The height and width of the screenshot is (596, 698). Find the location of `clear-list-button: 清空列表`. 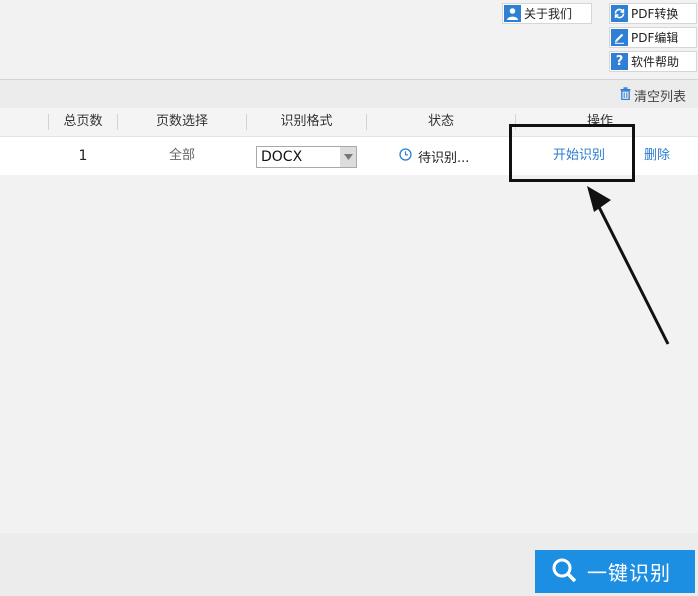

clear-list-button: 清空列表 is located at coordinates (653, 95).